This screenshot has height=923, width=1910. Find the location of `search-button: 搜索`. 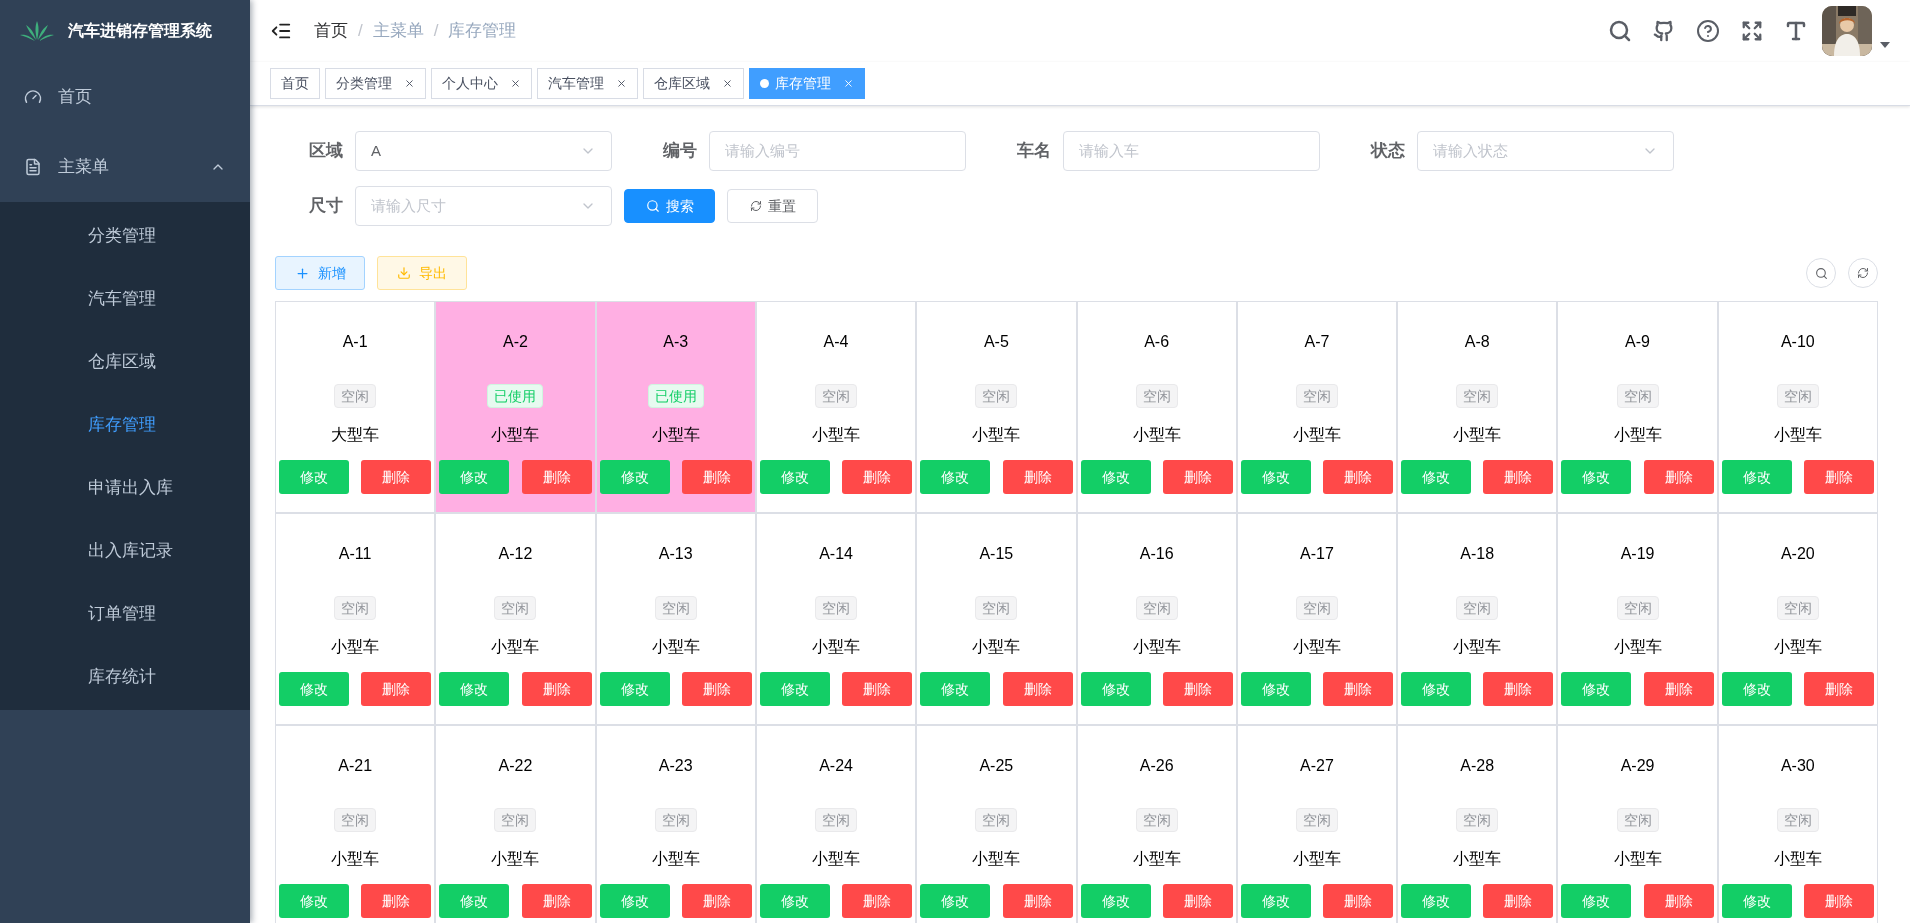

search-button: 搜索 is located at coordinates (669, 206).